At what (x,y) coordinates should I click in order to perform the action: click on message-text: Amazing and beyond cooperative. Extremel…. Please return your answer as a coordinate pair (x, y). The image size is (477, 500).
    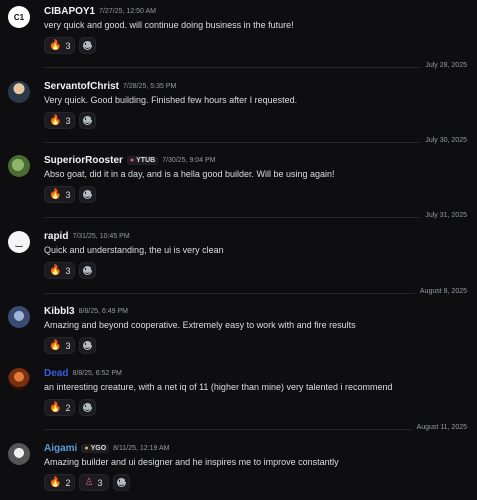
    Looking at the image, I should click on (200, 325).